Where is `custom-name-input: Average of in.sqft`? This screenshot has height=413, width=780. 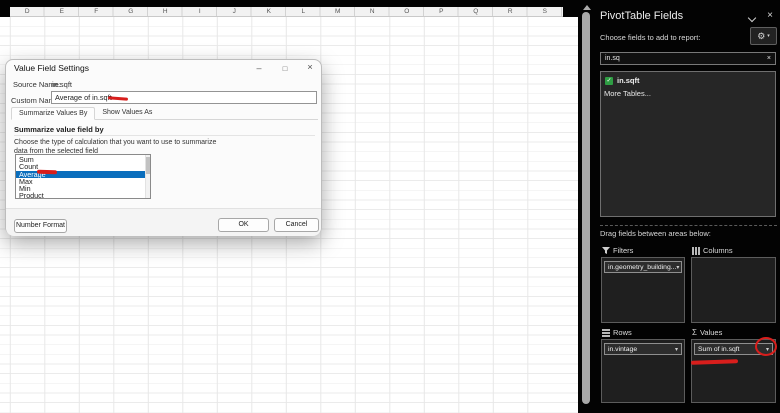 custom-name-input: Average of in.sqft is located at coordinates (184, 97).